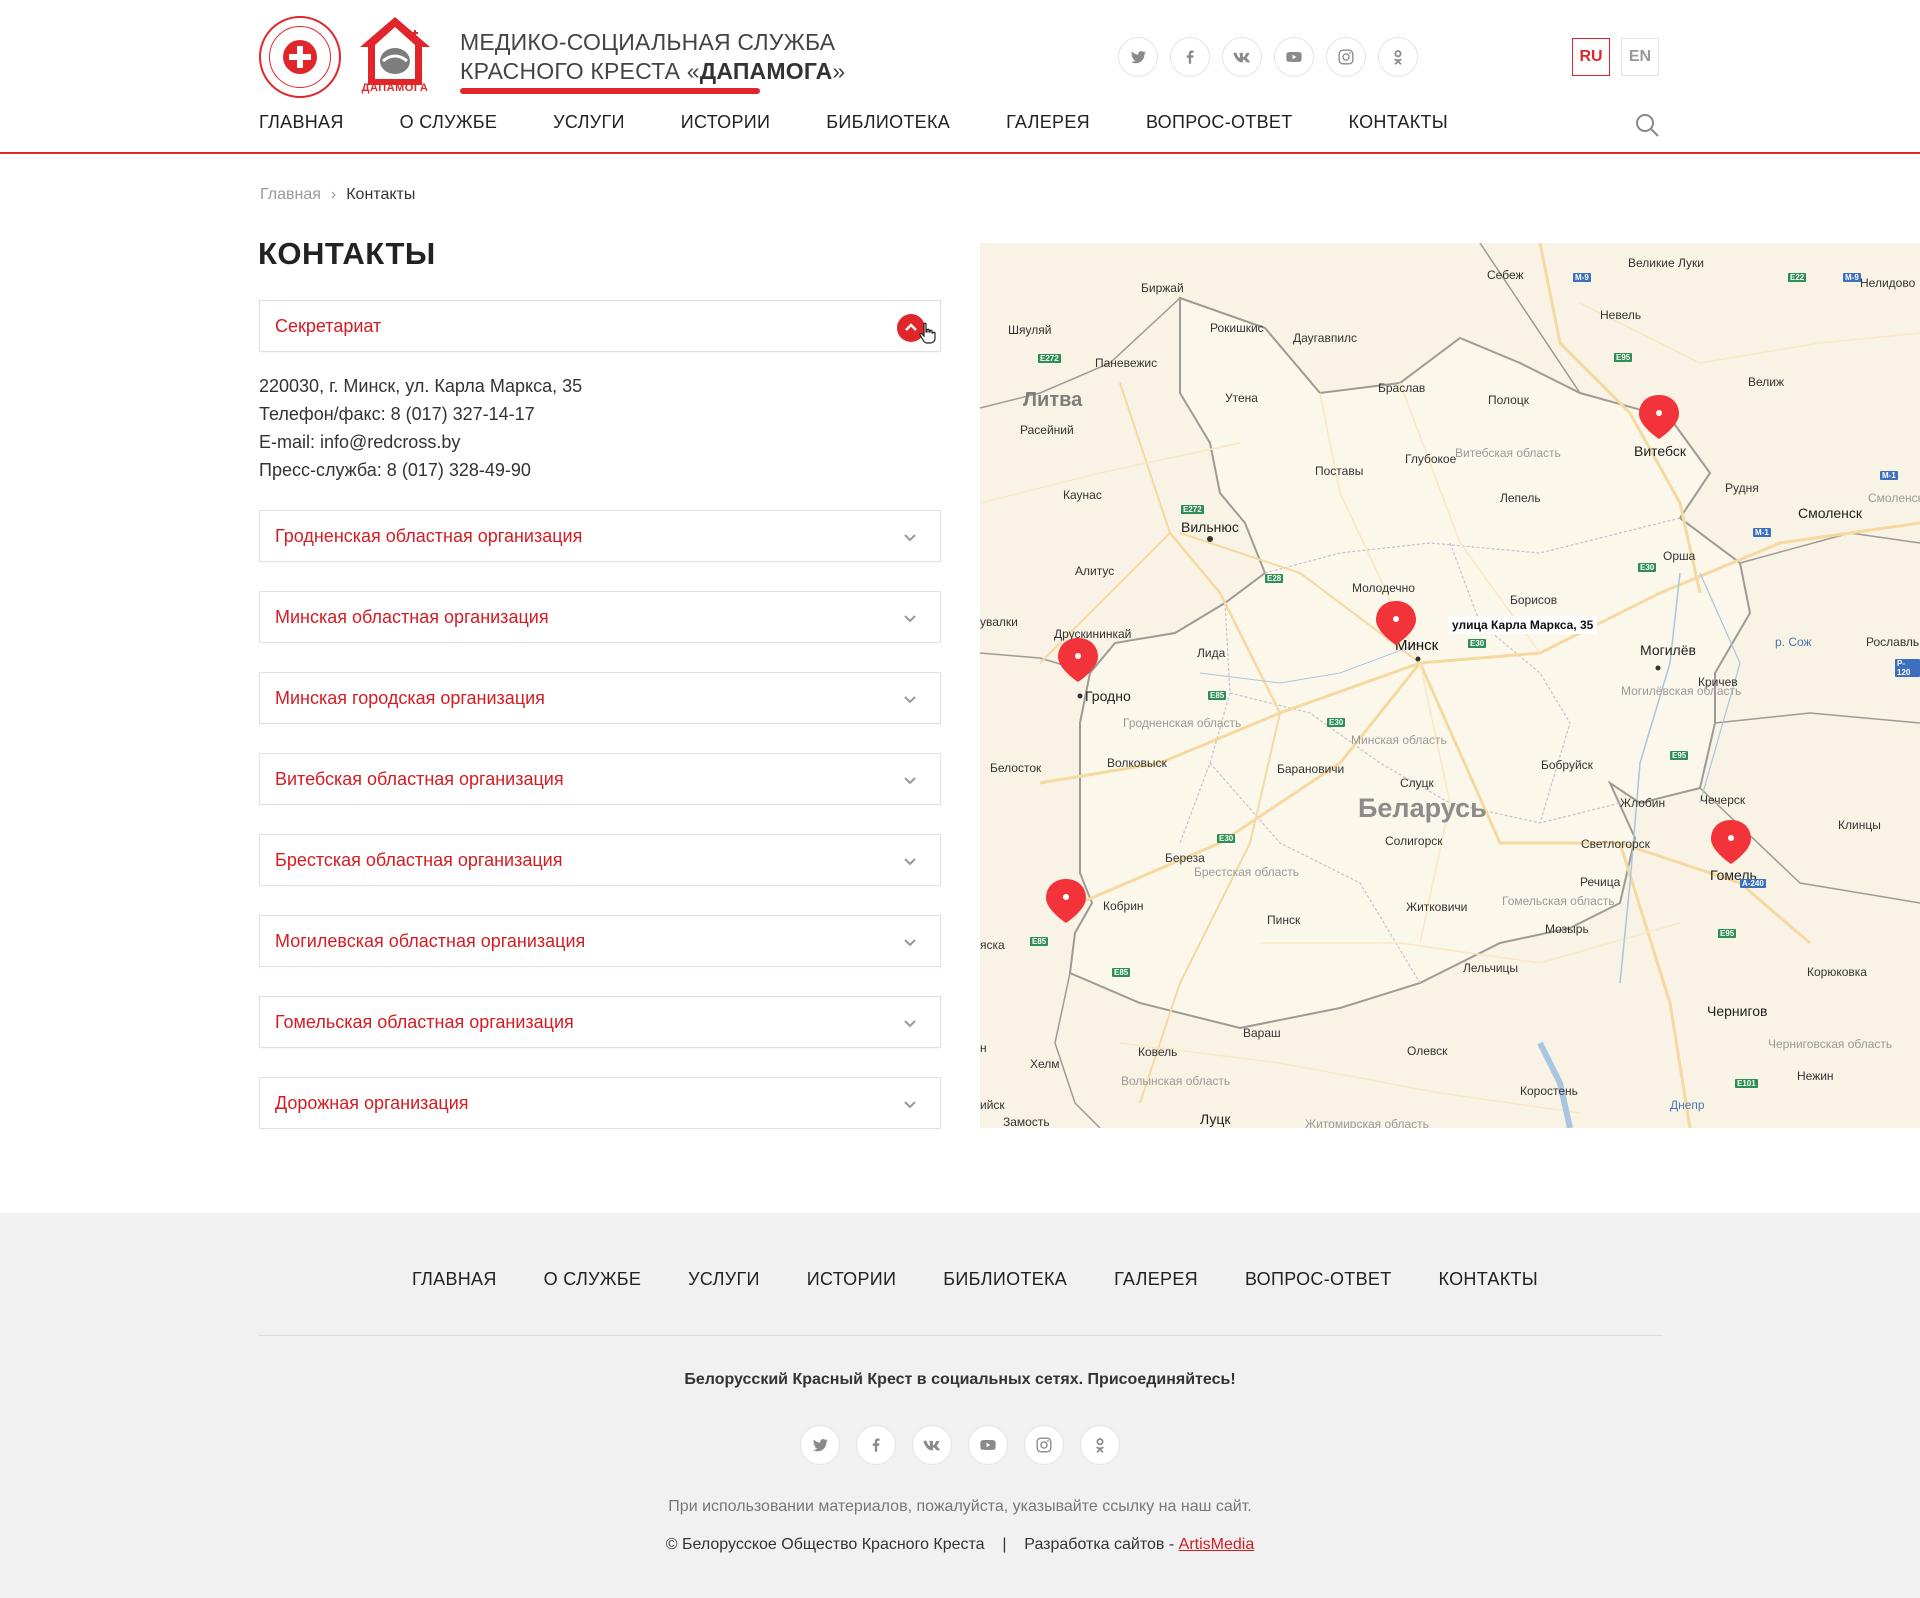  Describe the element at coordinates (1907, 668) in the screenshot. I see `road-shield: P-120` at that location.